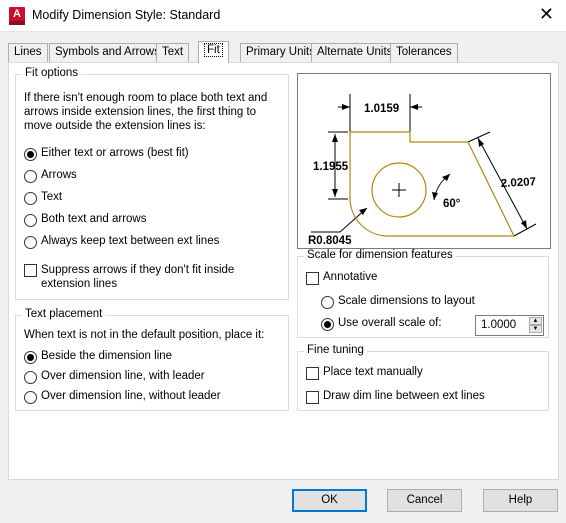  What do you see at coordinates (498, 325) in the screenshot?
I see `overall-scale-value: 1.0000` at bounding box center [498, 325].